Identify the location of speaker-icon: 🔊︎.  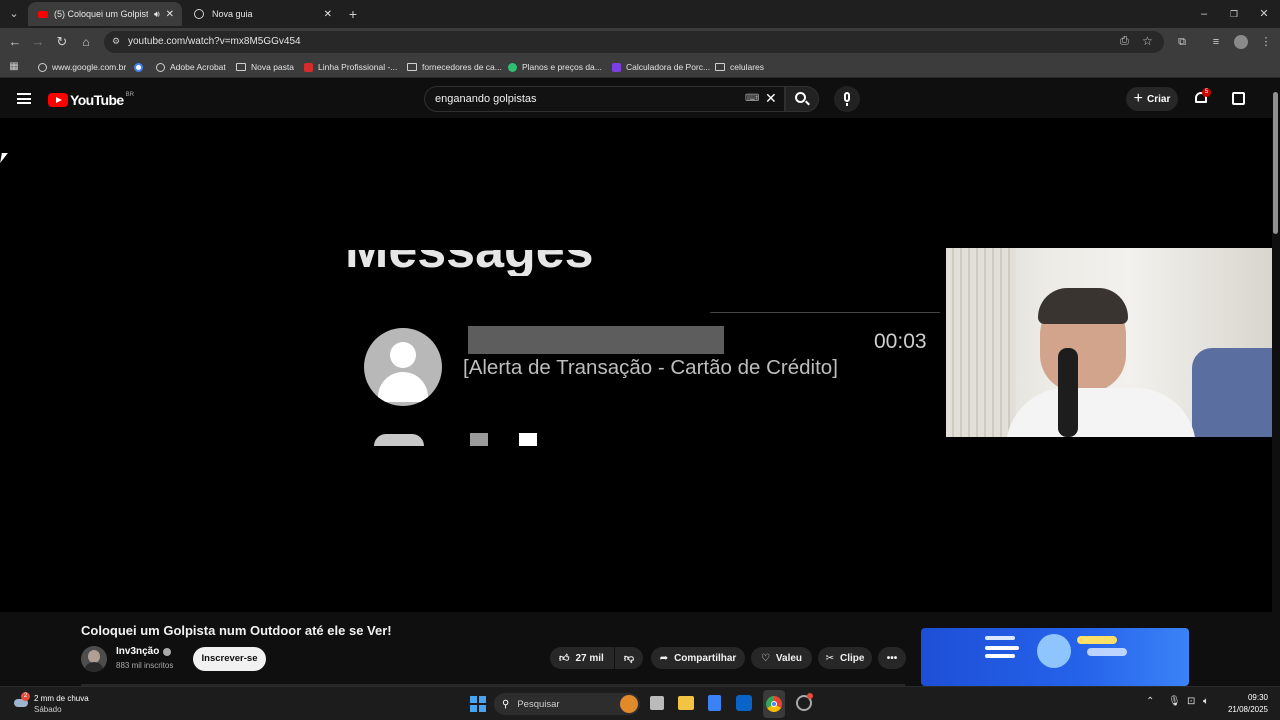
(157, 14).